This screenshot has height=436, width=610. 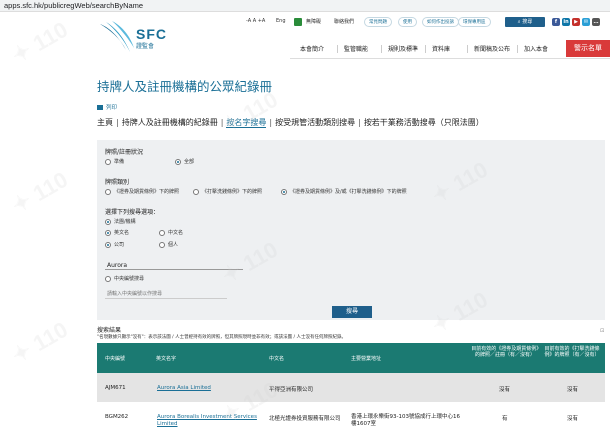 I want to click on col-ce-number: 中央編號, so click(x=115, y=358).